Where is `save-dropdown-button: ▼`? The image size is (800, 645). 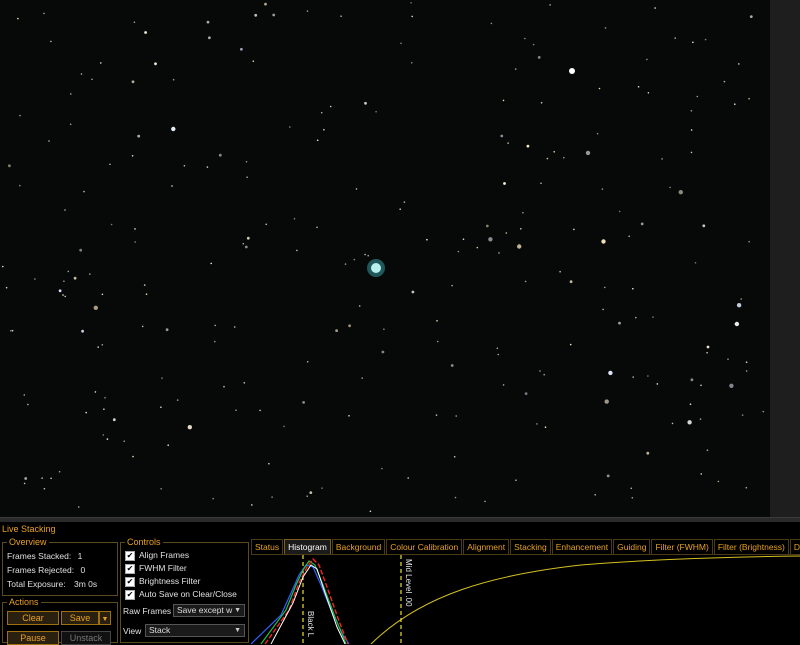
save-dropdown-button: ▼ is located at coordinates (105, 618).